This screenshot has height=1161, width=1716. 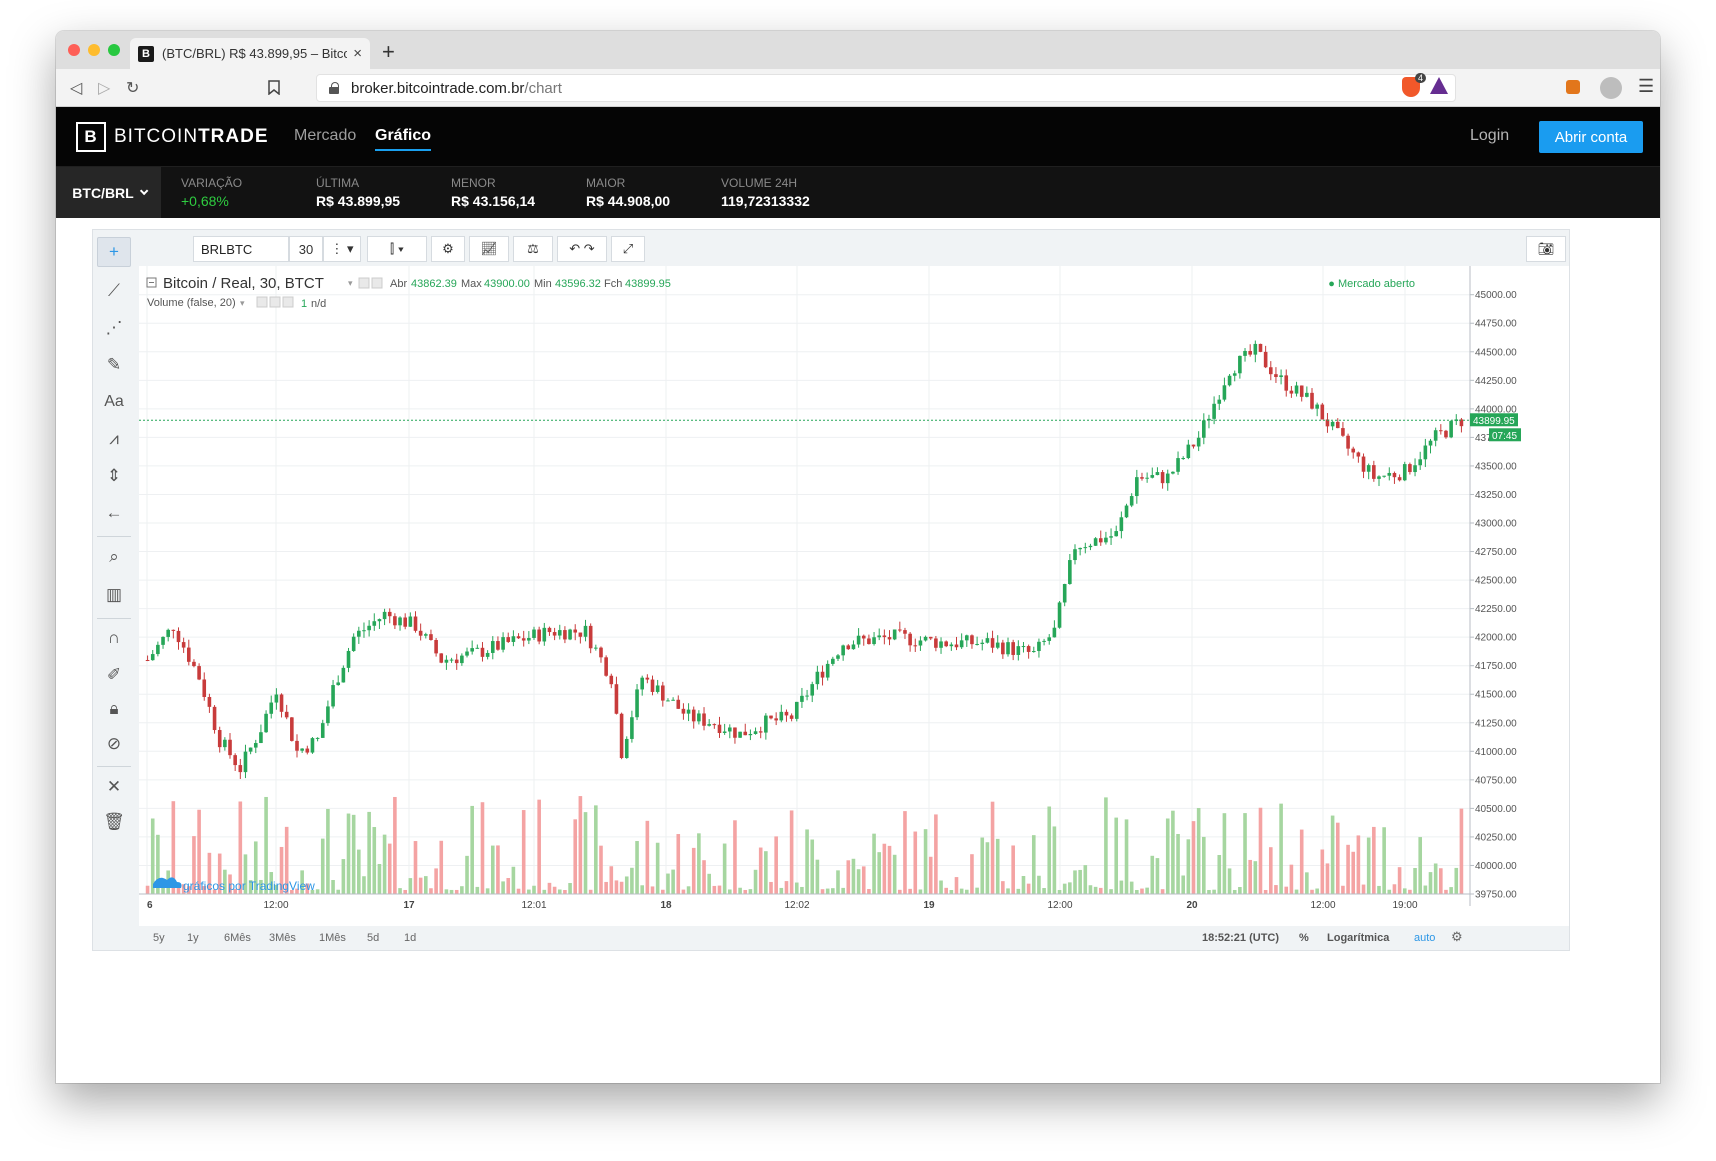 I want to click on new-tab-button: +, so click(x=388, y=52).